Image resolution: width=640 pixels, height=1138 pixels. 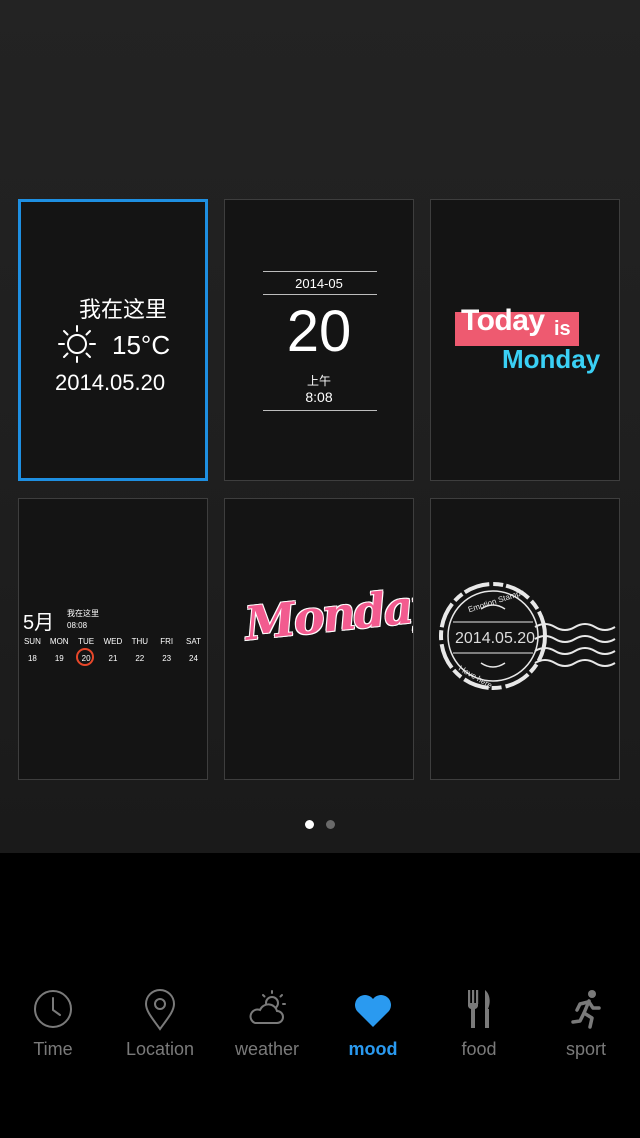 What do you see at coordinates (32, 658) in the screenshot?
I see `date-label: 18` at bounding box center [32, 658].